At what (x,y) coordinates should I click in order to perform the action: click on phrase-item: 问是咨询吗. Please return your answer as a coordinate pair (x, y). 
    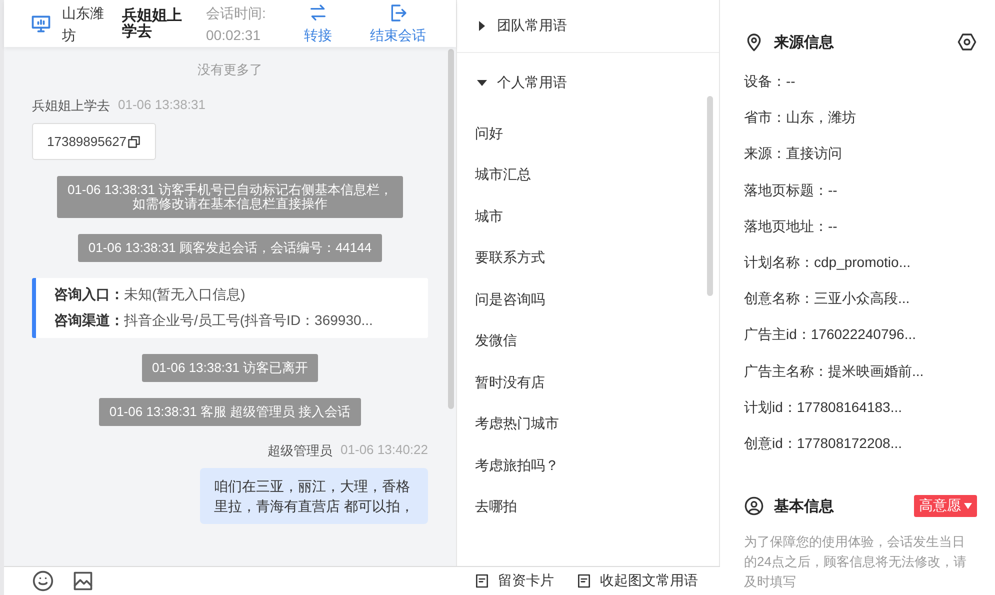
    Looking at the image, I should click on (588, 299).